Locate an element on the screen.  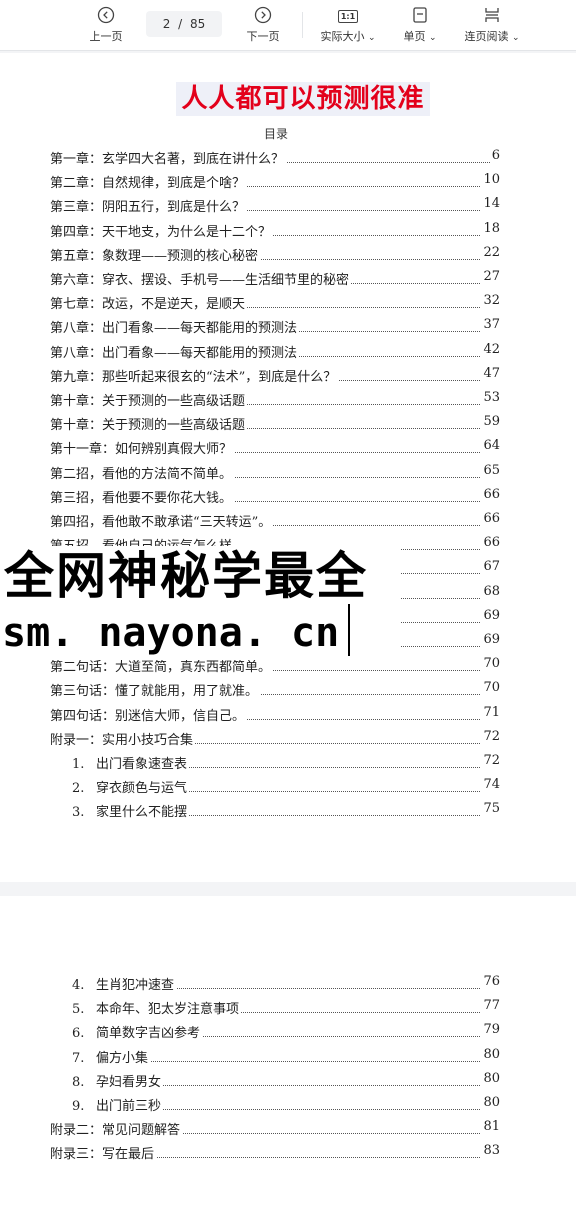
toc-entry-title: 第一章：玄学四大名著，到底在讲什么？ is located at coordinates (167, 159).